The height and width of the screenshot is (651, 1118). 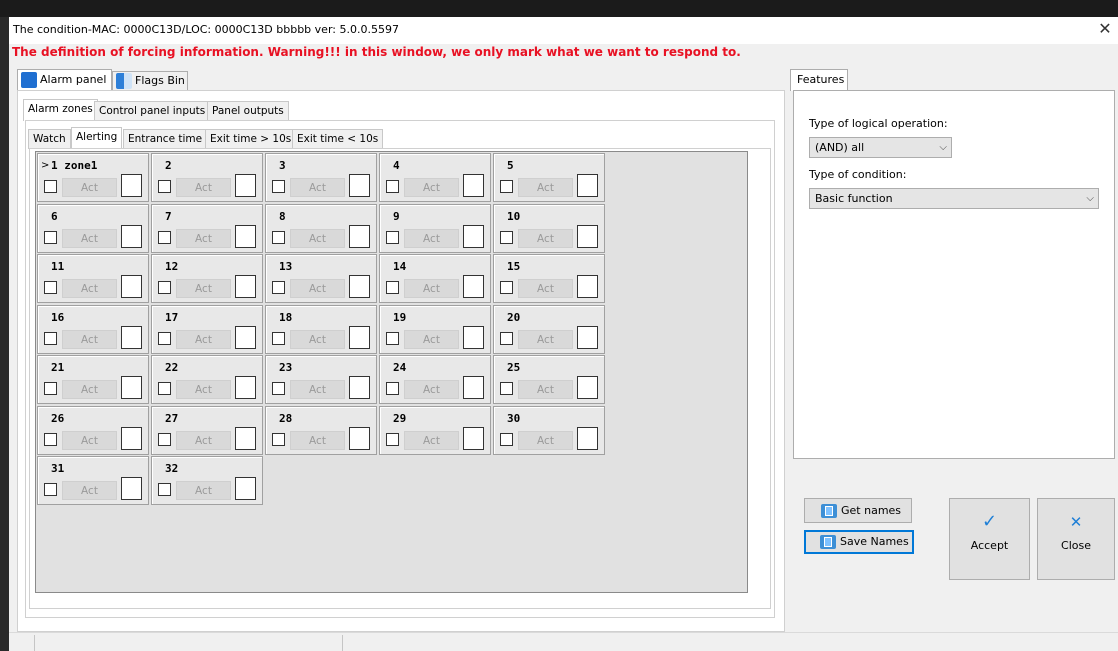 I want to click on zone-tile: 9 Act, so click(x=435, y=228).